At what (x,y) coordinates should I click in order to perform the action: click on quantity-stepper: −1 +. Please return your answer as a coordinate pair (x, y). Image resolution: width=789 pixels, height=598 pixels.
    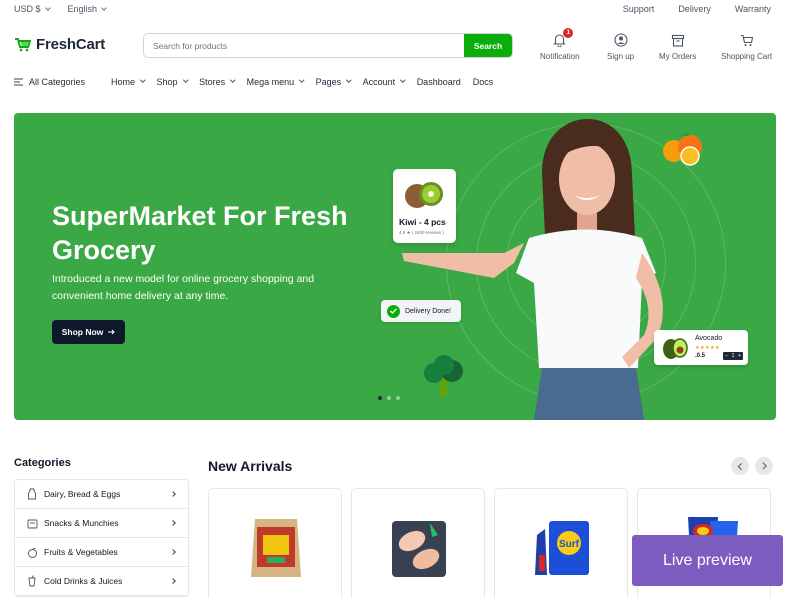
    Looking at the image, I should click on (733, 356).